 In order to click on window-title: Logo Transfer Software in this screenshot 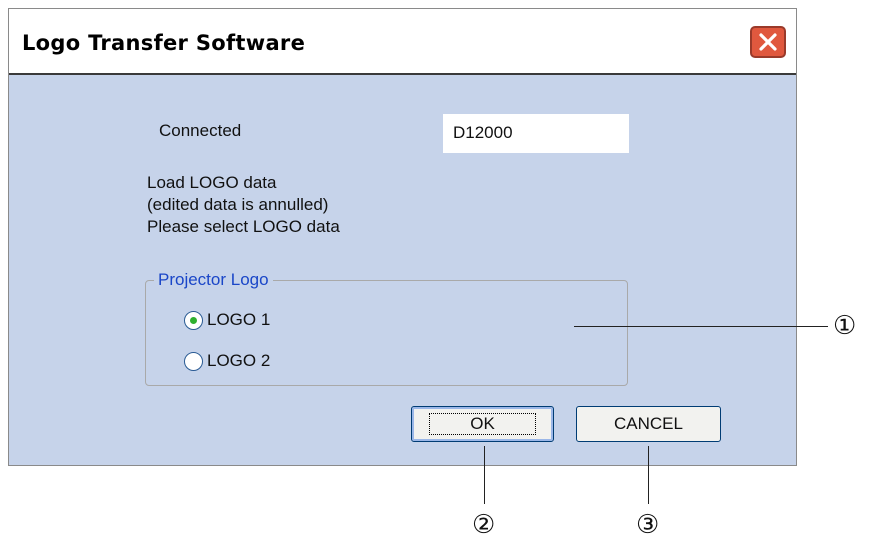, I will do `click(164, 43)`.